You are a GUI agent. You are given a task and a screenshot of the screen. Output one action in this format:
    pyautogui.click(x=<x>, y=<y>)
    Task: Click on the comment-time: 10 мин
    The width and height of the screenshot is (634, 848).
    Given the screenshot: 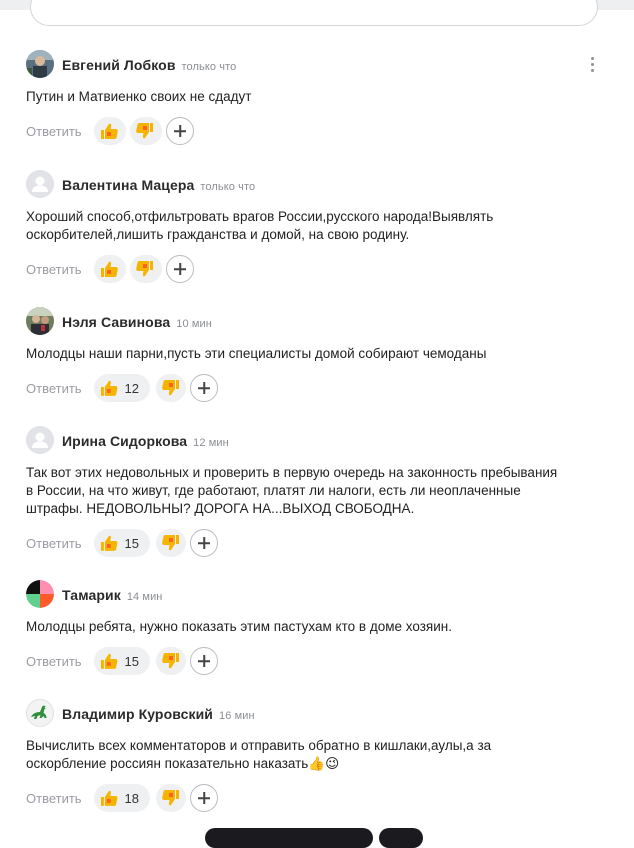 What is the action you would take?
    pyautogui.click(x=194, y=324)
    